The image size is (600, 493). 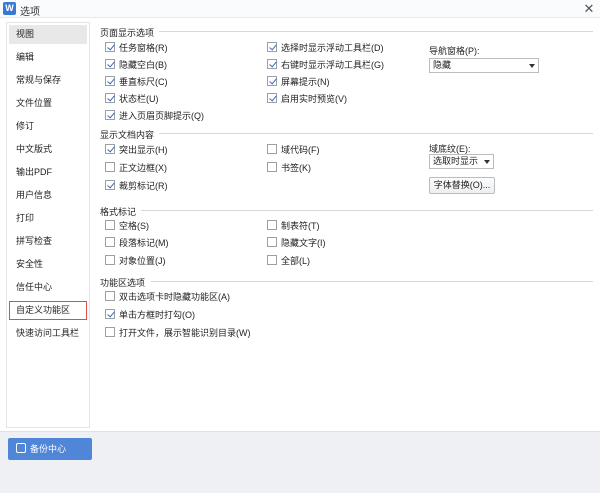 What do you see at coordinates (161, 116) in the screenshot?
I see `checkbox-label: 进入页眉页脚提示(Q)` at bounding box center [161, 116].